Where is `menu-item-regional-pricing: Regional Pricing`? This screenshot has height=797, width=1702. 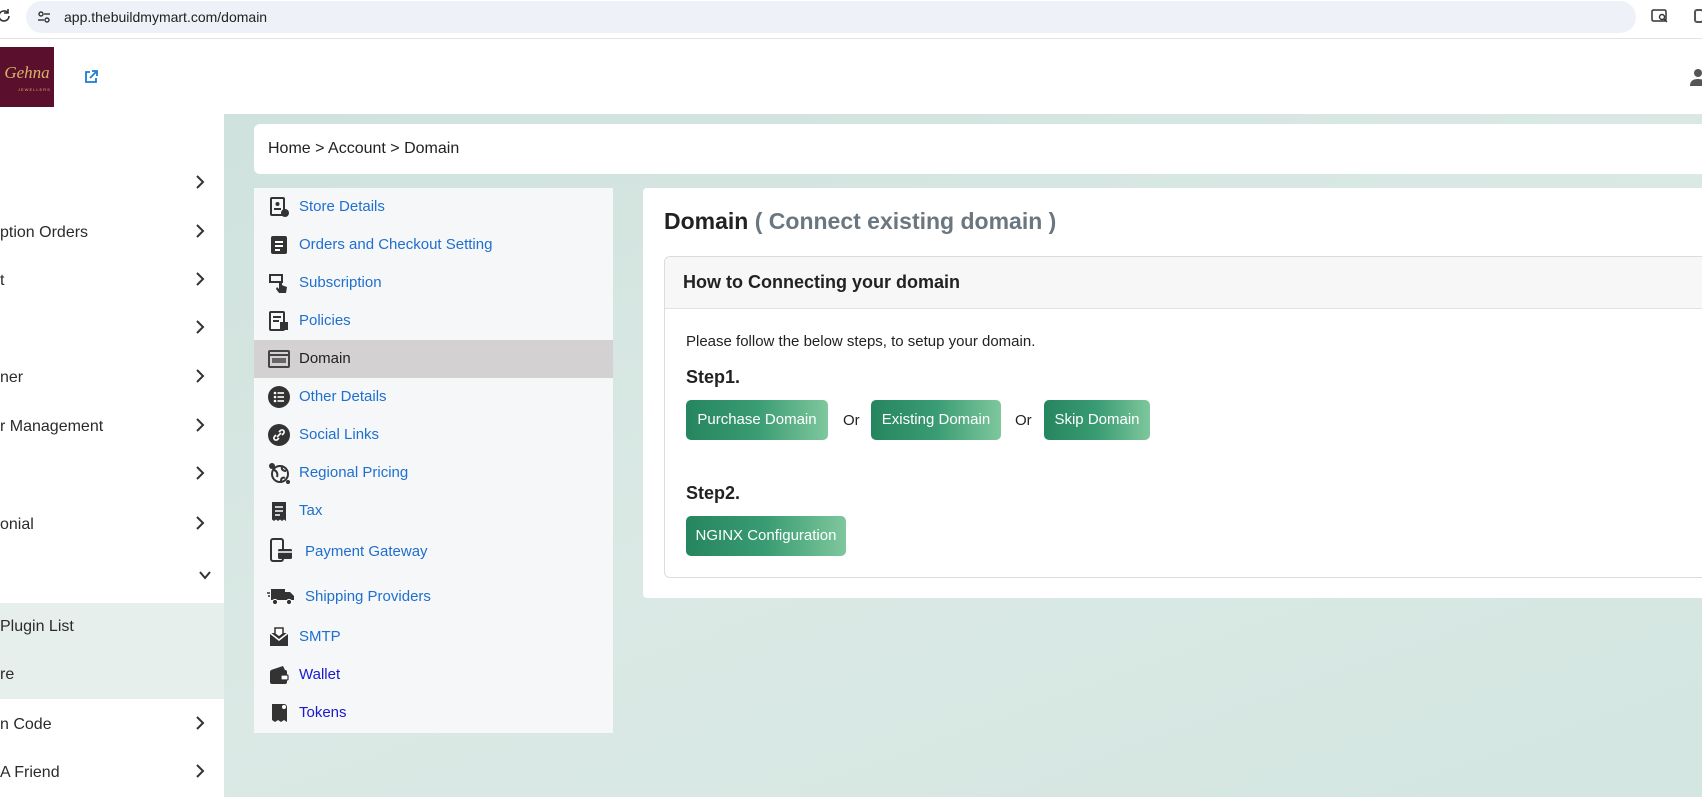 menu-item-regional-pricing: Regional Pricing is located at coordinates (433, 473).